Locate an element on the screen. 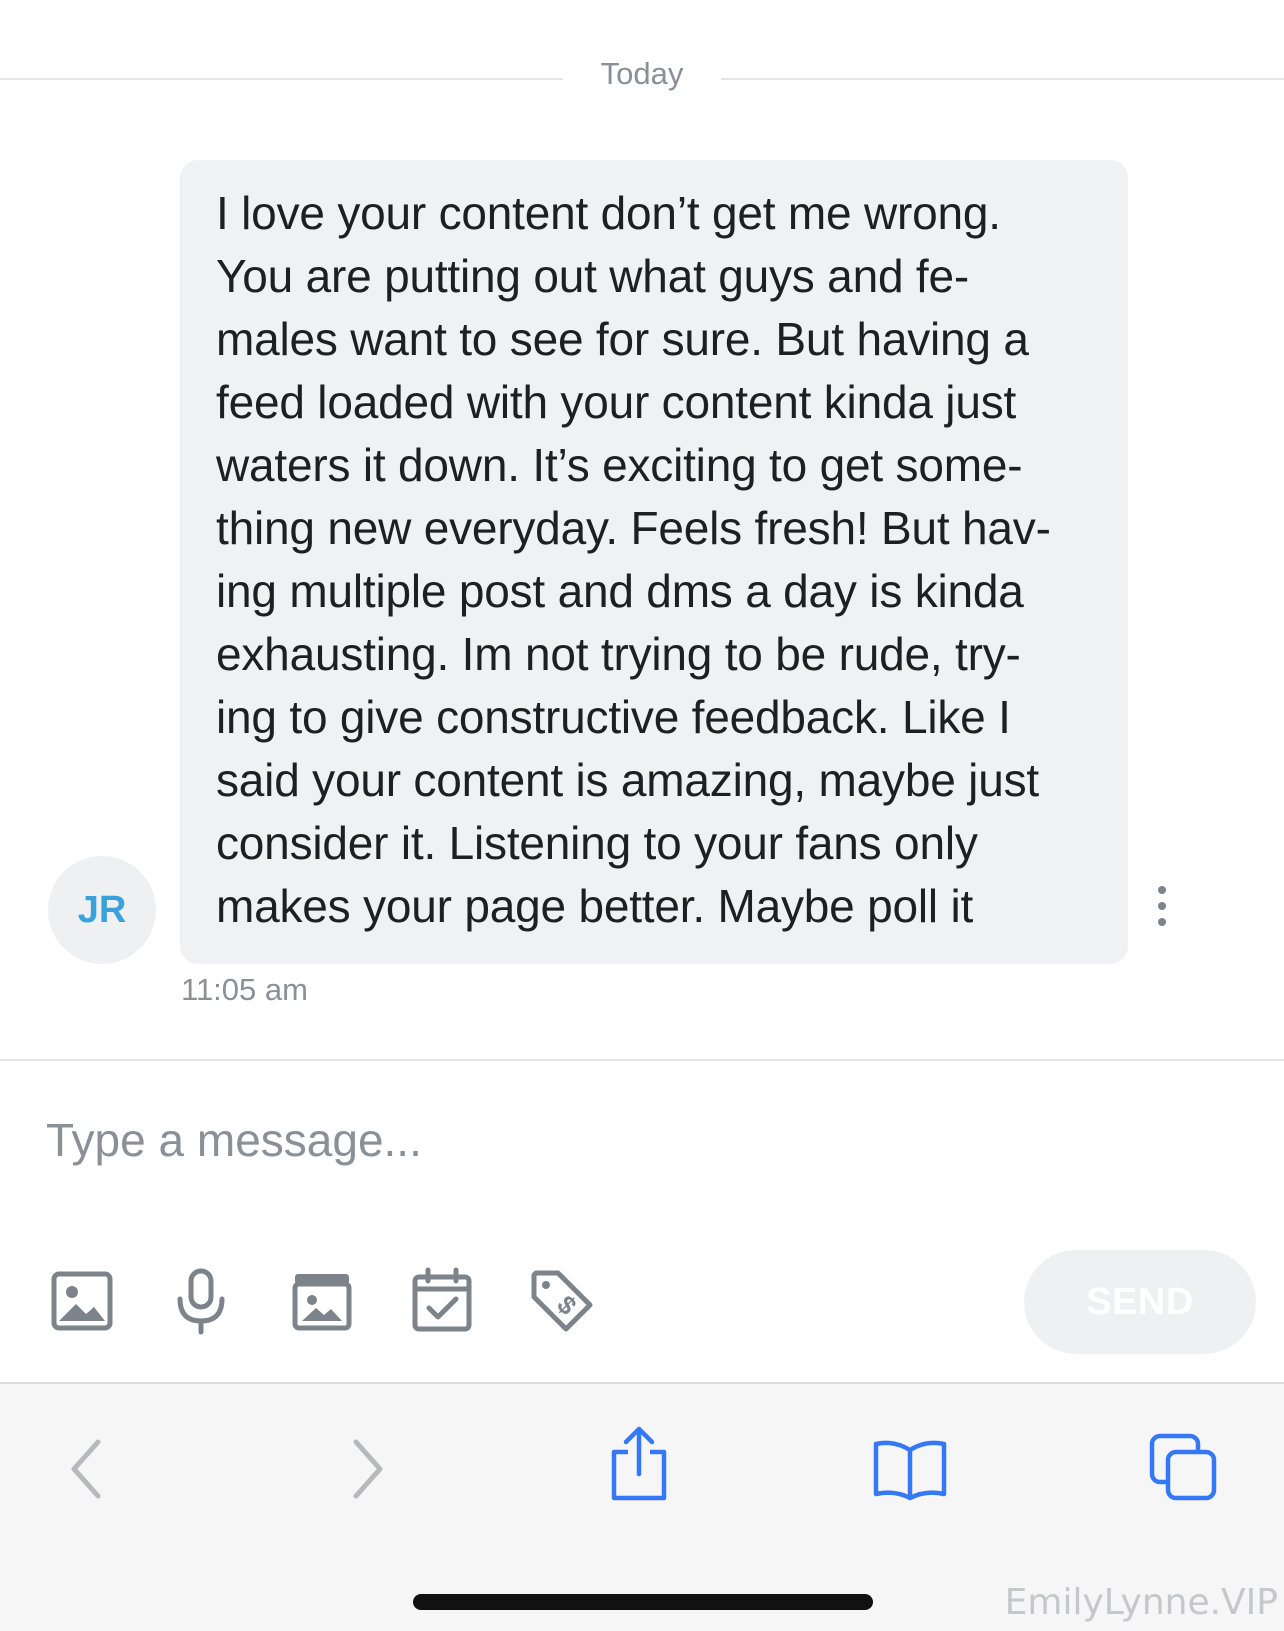 The height and width of the screenshot is (1631, 1284). date-divider: Today is located at coordinates (642, 78).